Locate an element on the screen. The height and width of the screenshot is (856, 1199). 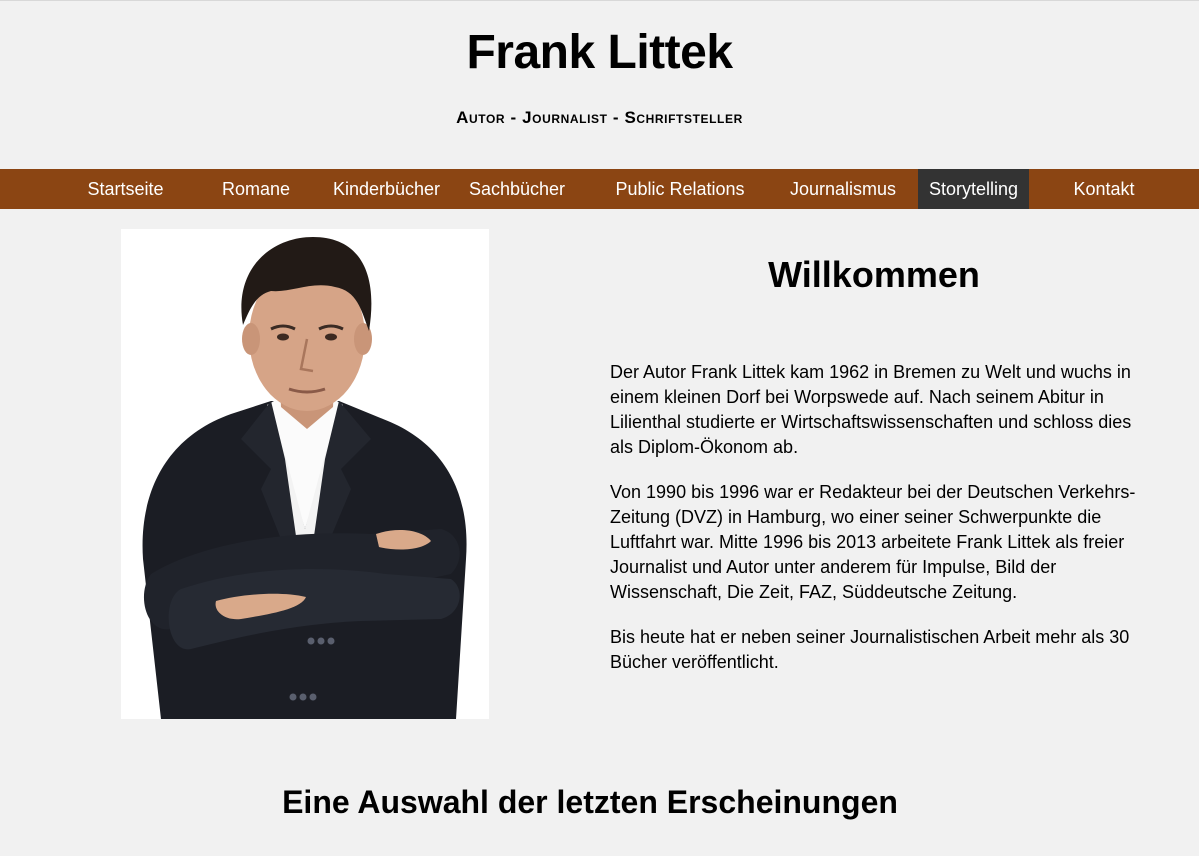
welcome-heading: Willkommen is located at coordinates (874, 274).